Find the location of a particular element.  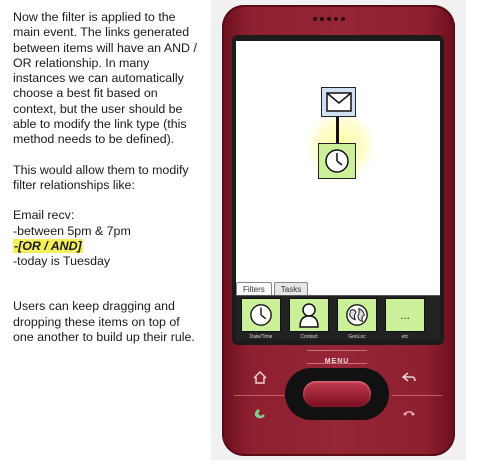

tray-item-datetime: Date/Time is located at coordinates (261, 319).